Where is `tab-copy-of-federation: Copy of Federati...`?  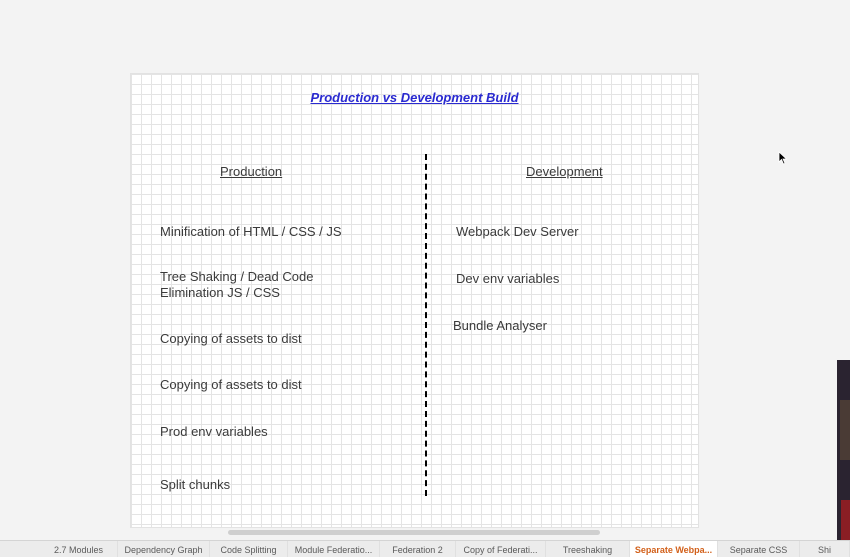 tab-copy-of-federation: Copy of Federati... is located at coordinates (501, 549).